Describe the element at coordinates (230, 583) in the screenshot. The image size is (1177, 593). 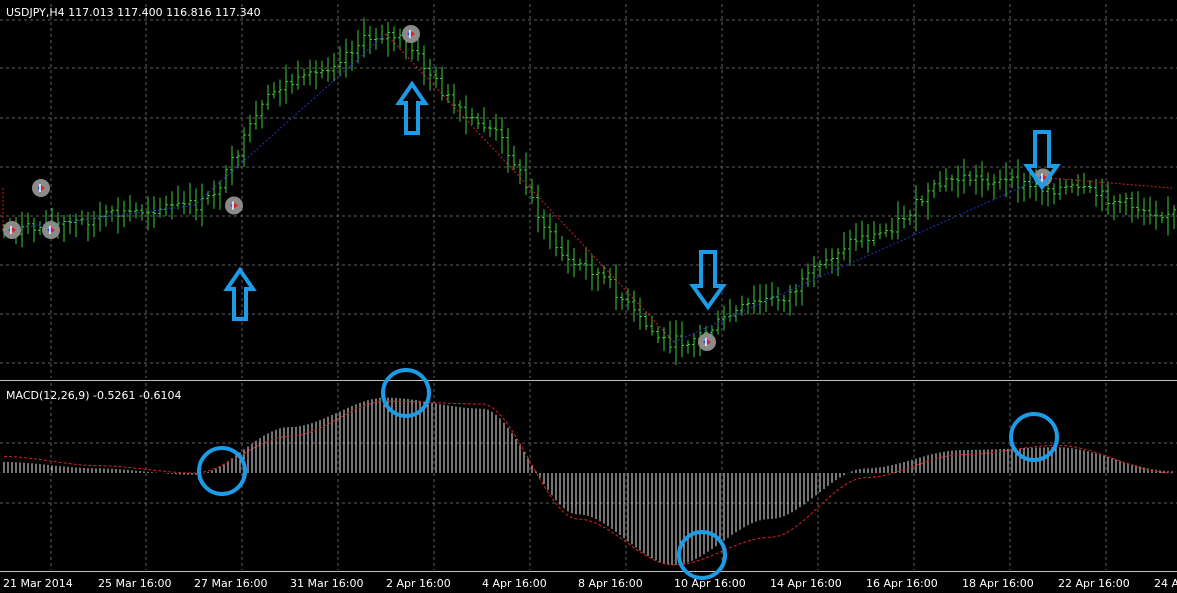
I see `x-axis-tick-label: 27 Mar 16:00` at that location.